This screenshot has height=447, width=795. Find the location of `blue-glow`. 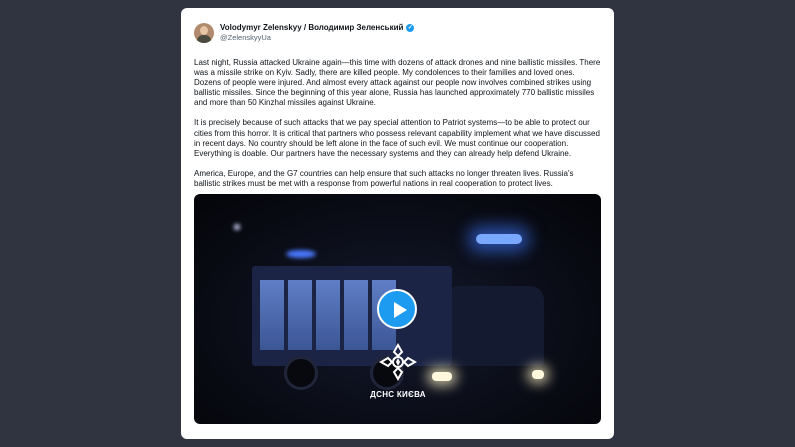

blue-glow is located at coordinates (301, 254).